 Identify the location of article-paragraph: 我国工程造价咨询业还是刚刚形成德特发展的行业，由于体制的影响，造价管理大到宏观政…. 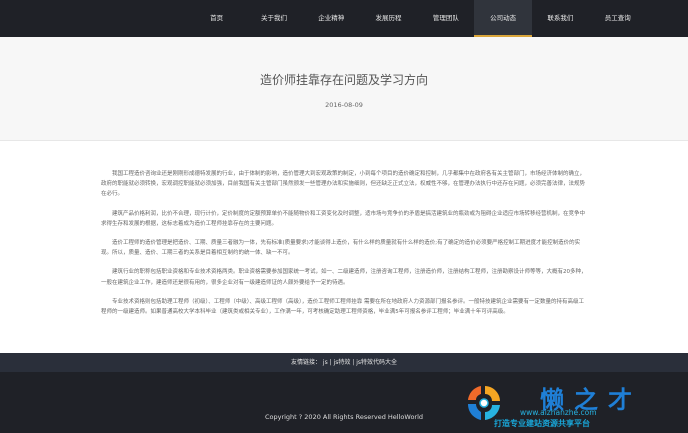
(343, 184).